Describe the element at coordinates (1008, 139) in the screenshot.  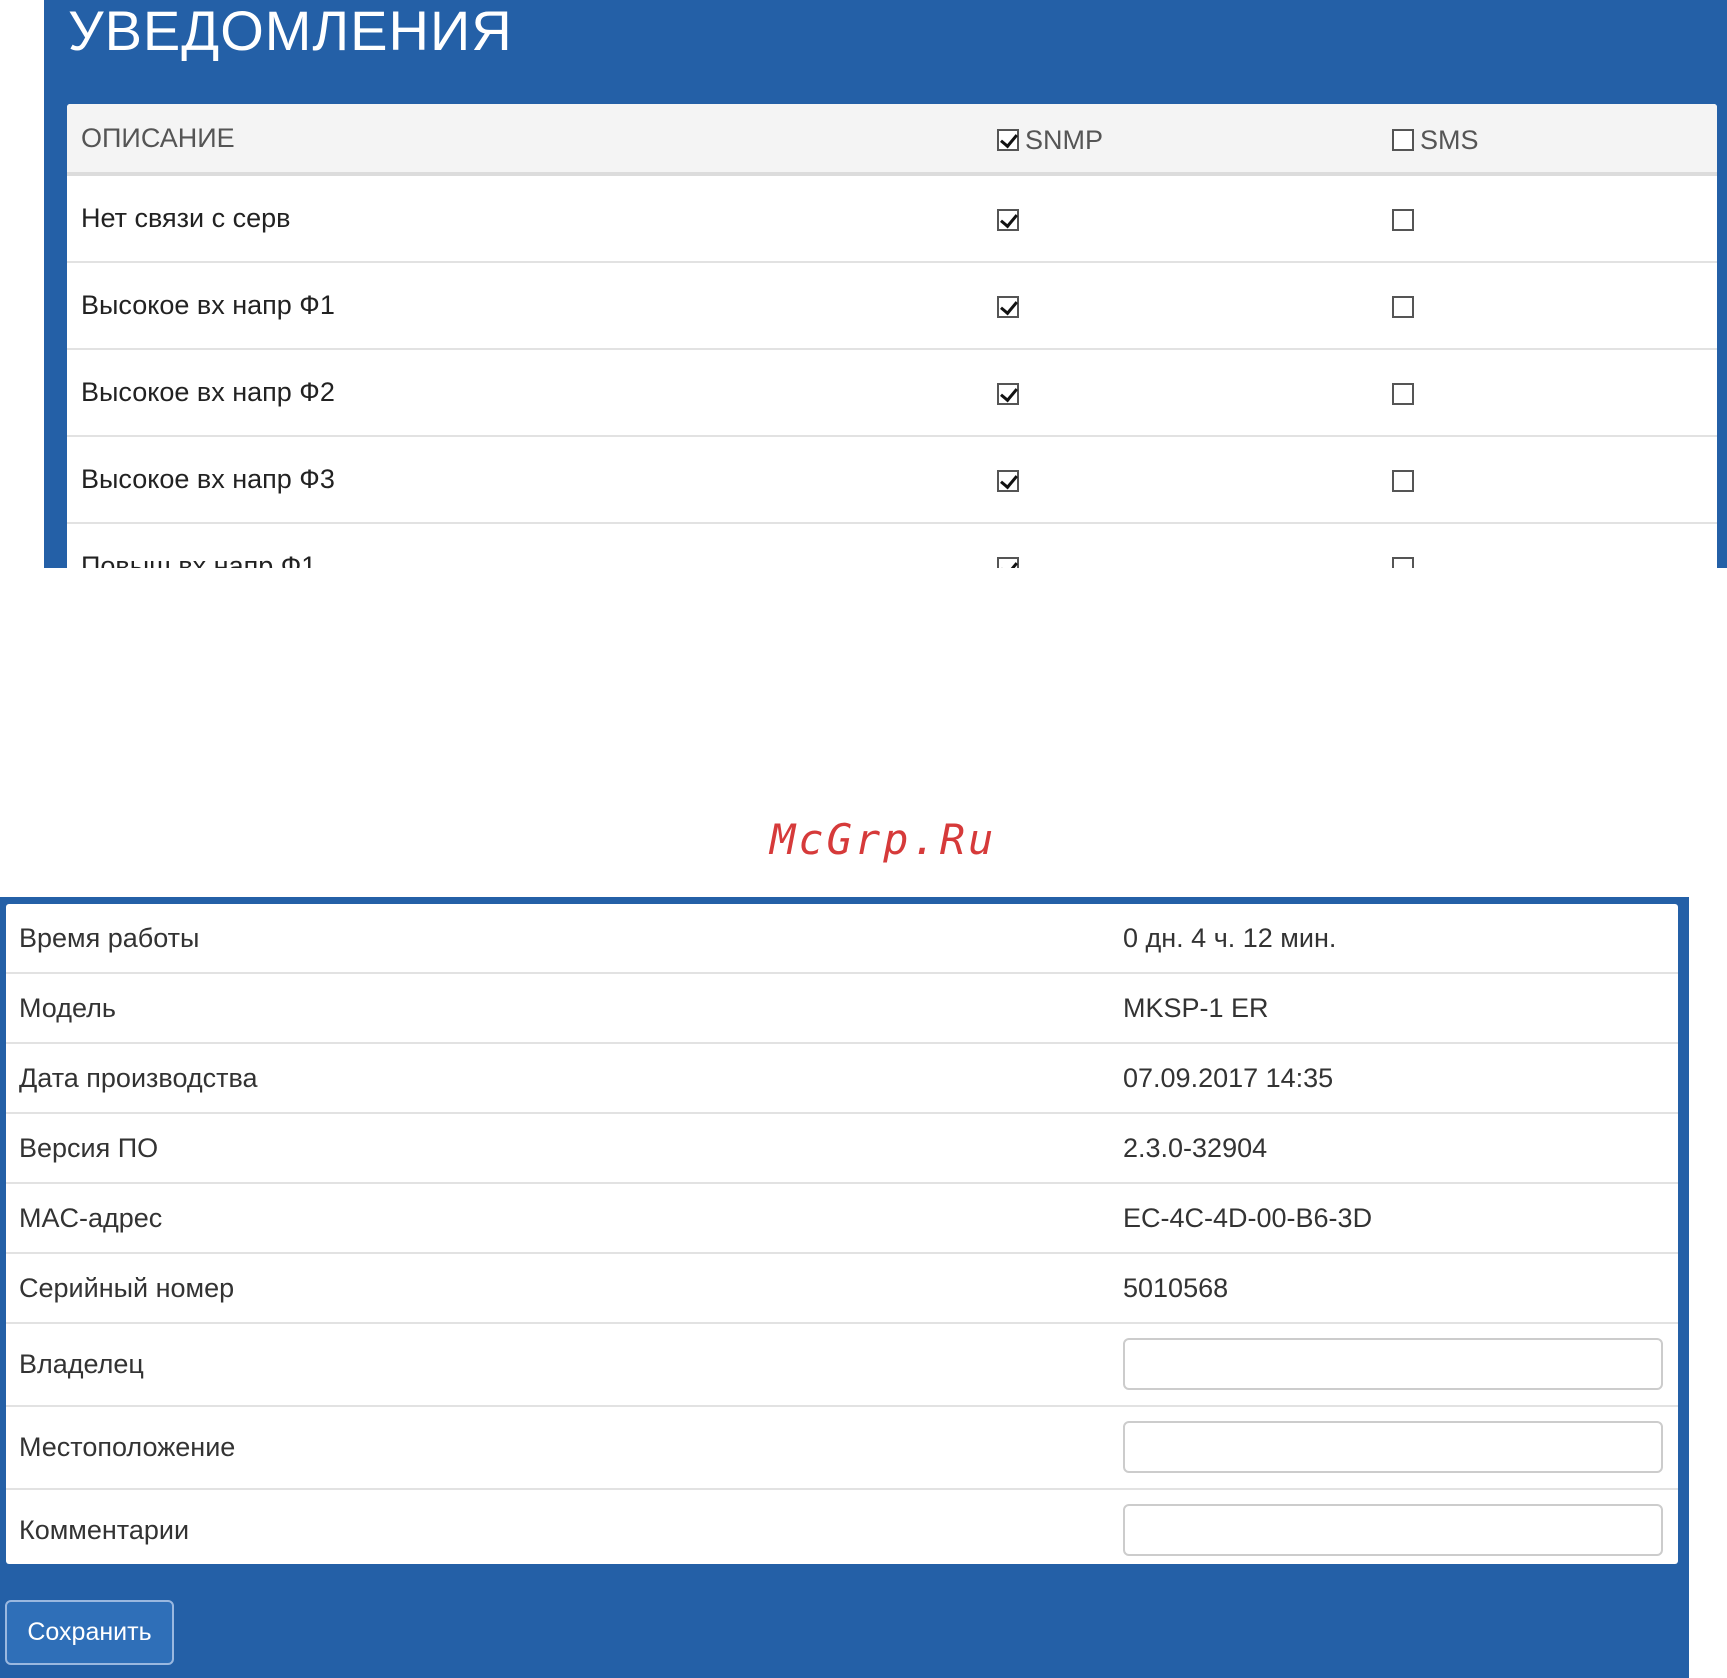
I see `snmp-select-all-checkbox` at that location.